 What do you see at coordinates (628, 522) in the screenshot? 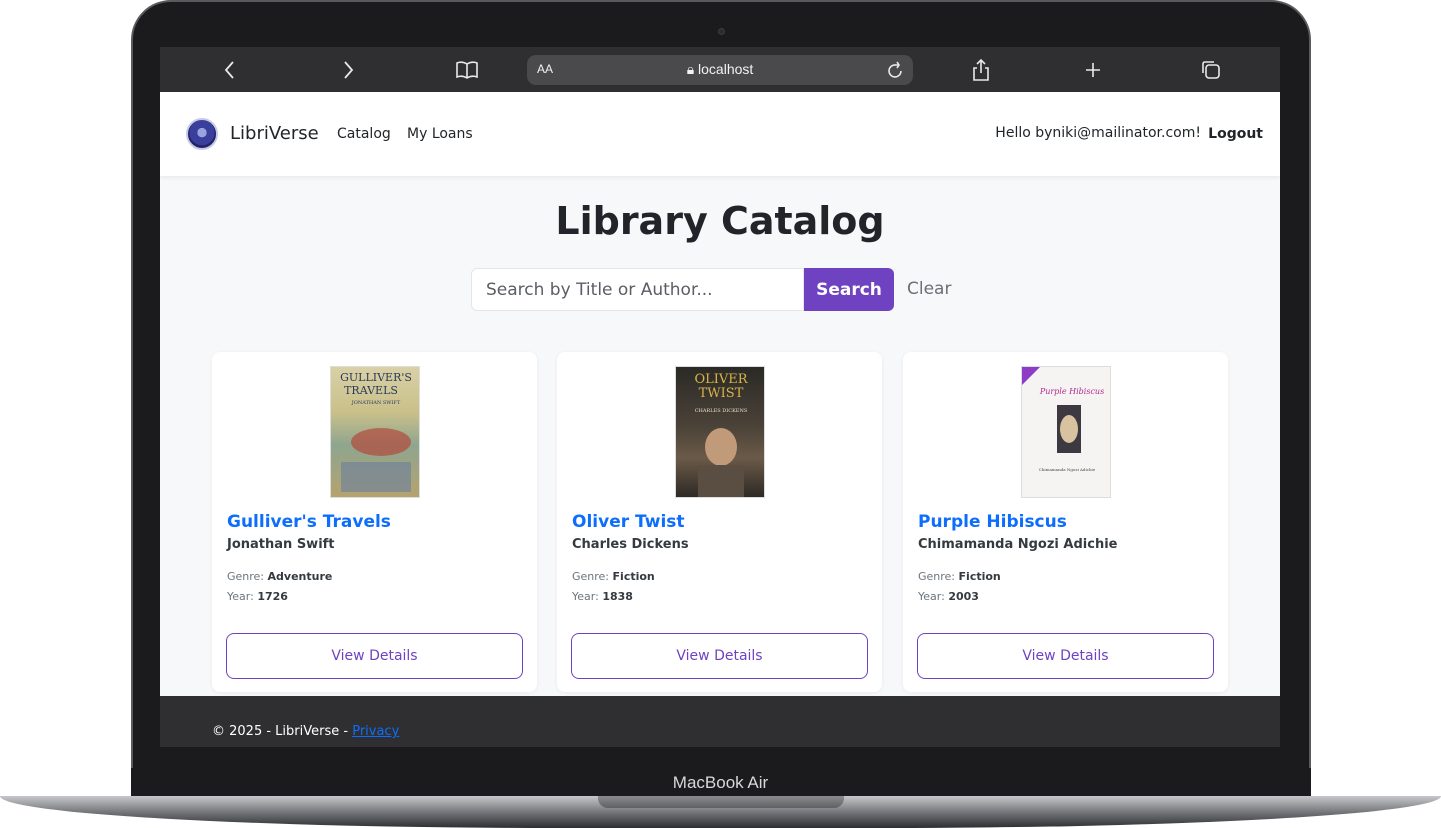
I see `book-title: Oliver Twist` at bounding box center [628, 522].